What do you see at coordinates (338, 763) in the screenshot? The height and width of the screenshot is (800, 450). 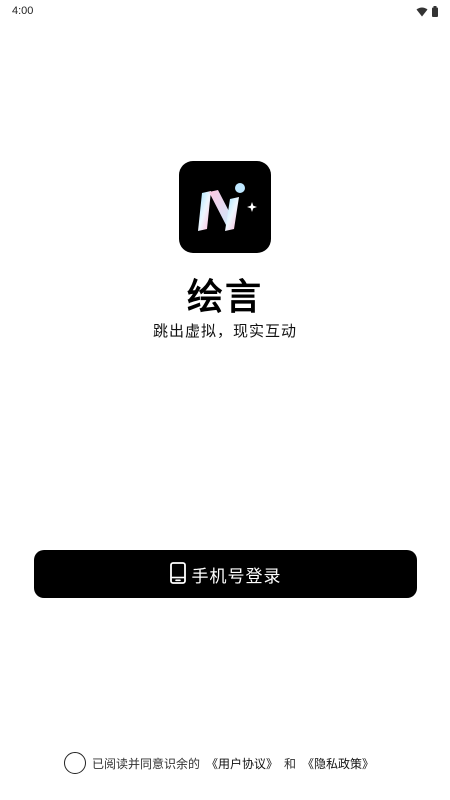 I see `privacy-policy-link: 《隐私政策》` at bounding box center [338, 763].